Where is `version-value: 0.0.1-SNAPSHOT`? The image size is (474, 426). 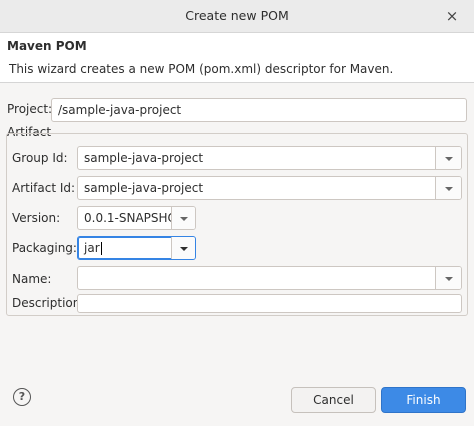 version-value: 0.0.1-SNAPSHOT is located at coordinates (134, 218).